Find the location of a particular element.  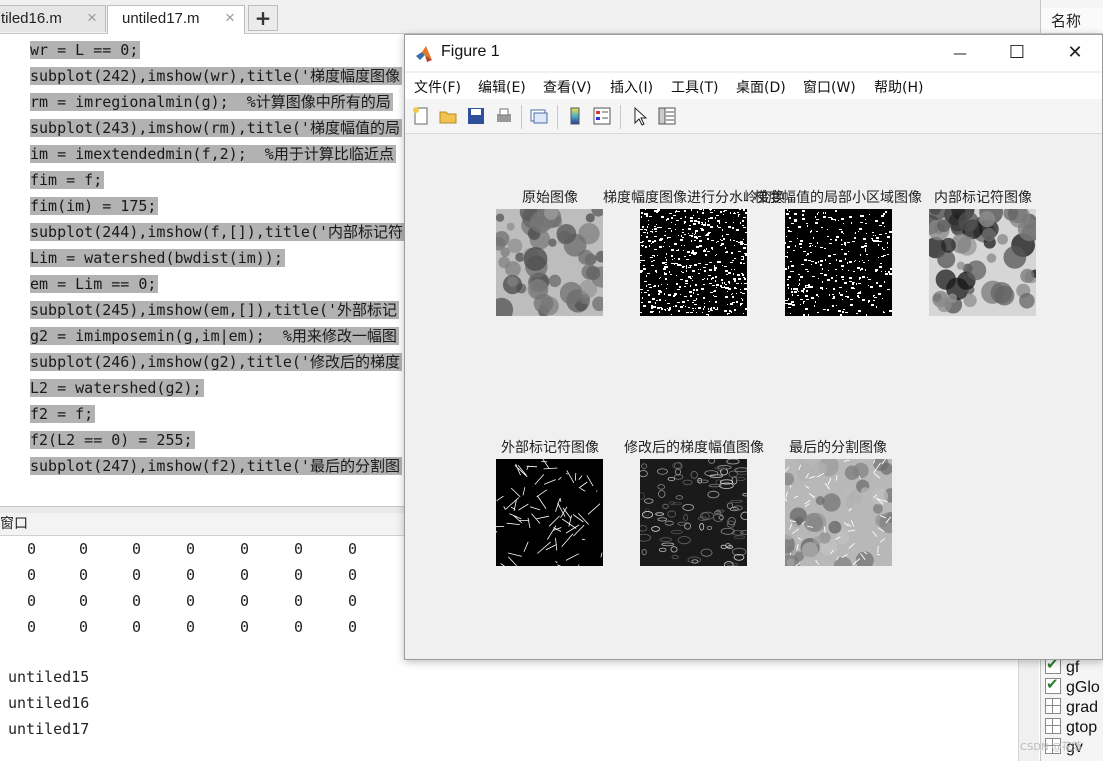

menu-item: 查看(V) is located at coordinates (567, 87).